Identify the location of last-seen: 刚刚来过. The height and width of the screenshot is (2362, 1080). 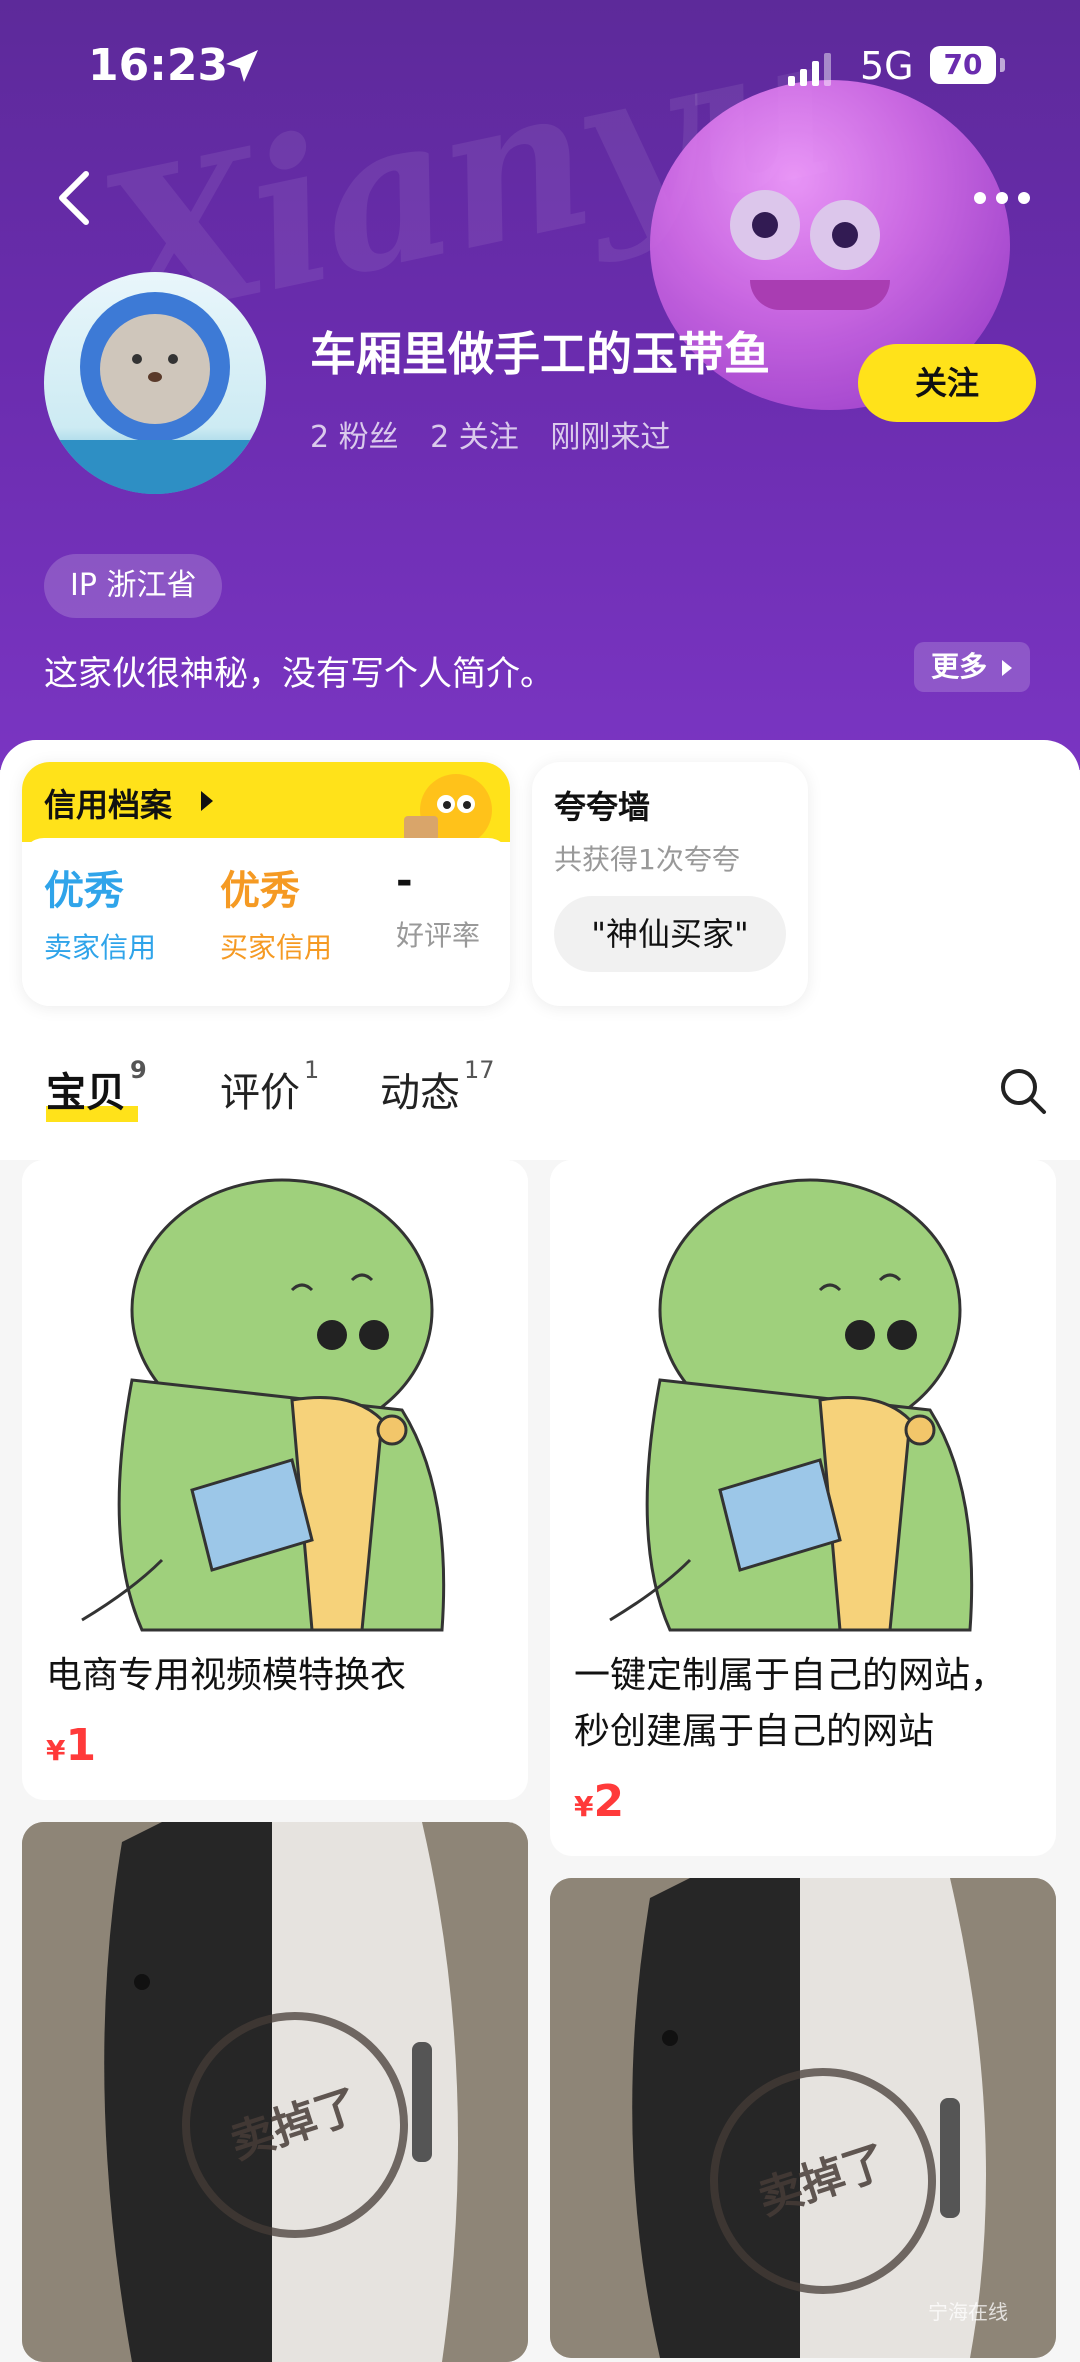
(610, 437).